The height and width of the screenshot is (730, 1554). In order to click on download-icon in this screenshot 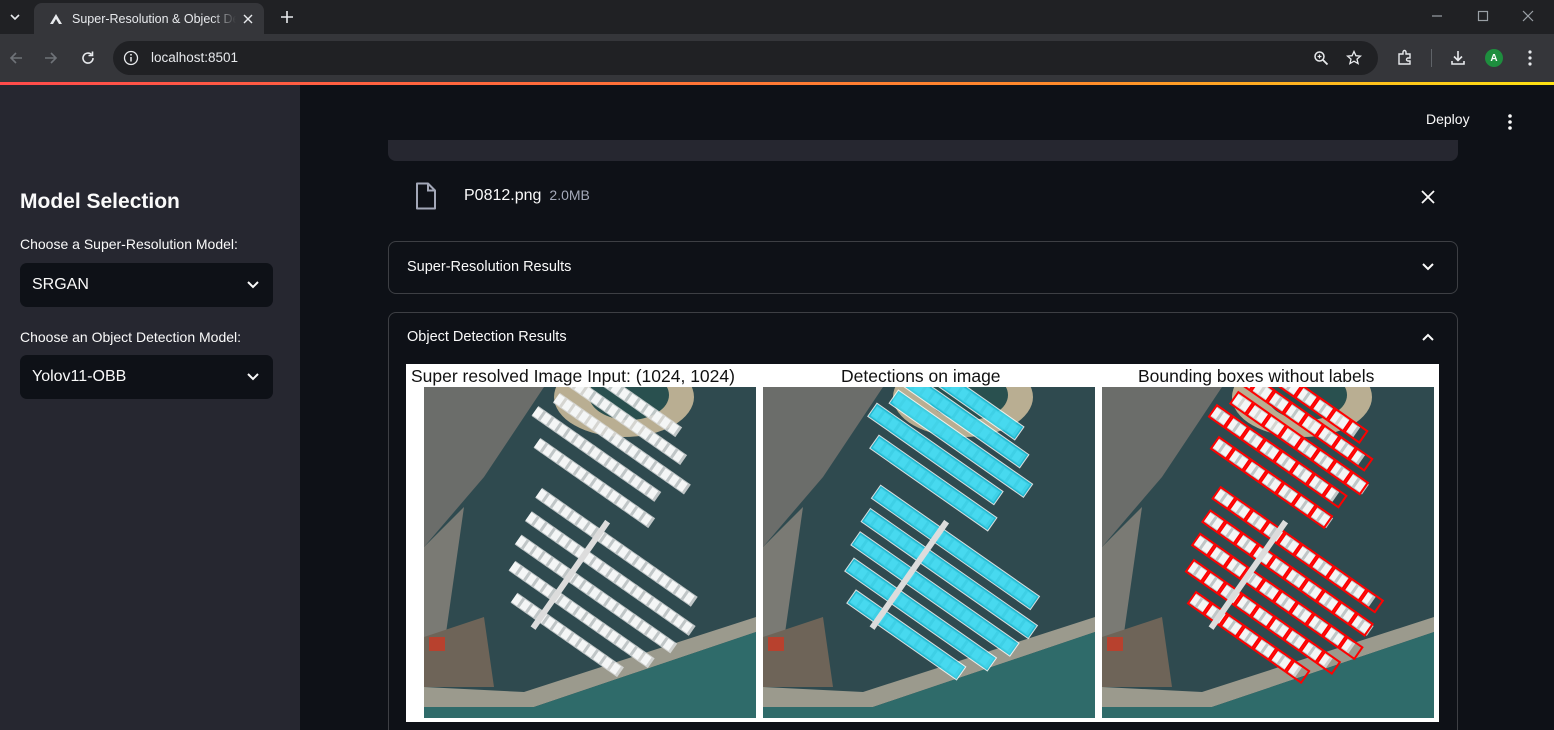, I will do `click(1458, 58)`.